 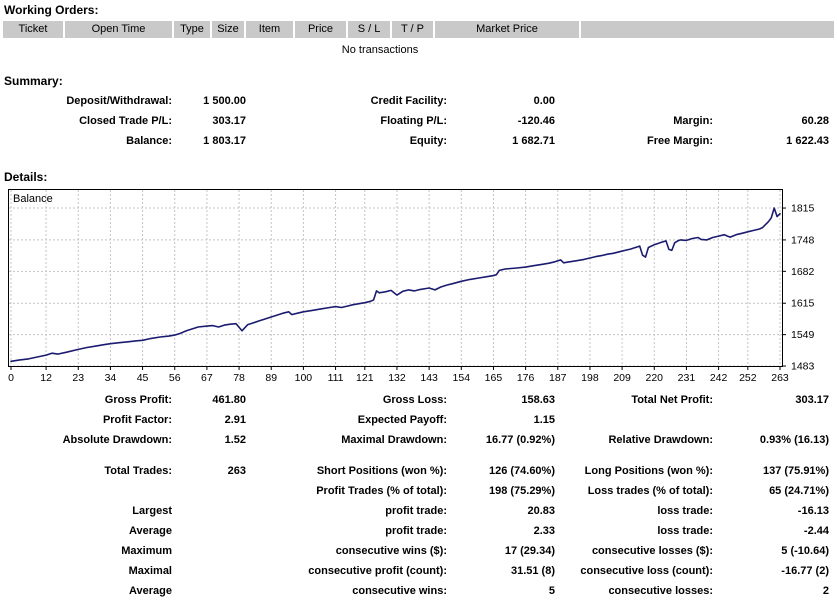 I want to click on x-axis-tick-label: 56, so click(x=175, y=378).